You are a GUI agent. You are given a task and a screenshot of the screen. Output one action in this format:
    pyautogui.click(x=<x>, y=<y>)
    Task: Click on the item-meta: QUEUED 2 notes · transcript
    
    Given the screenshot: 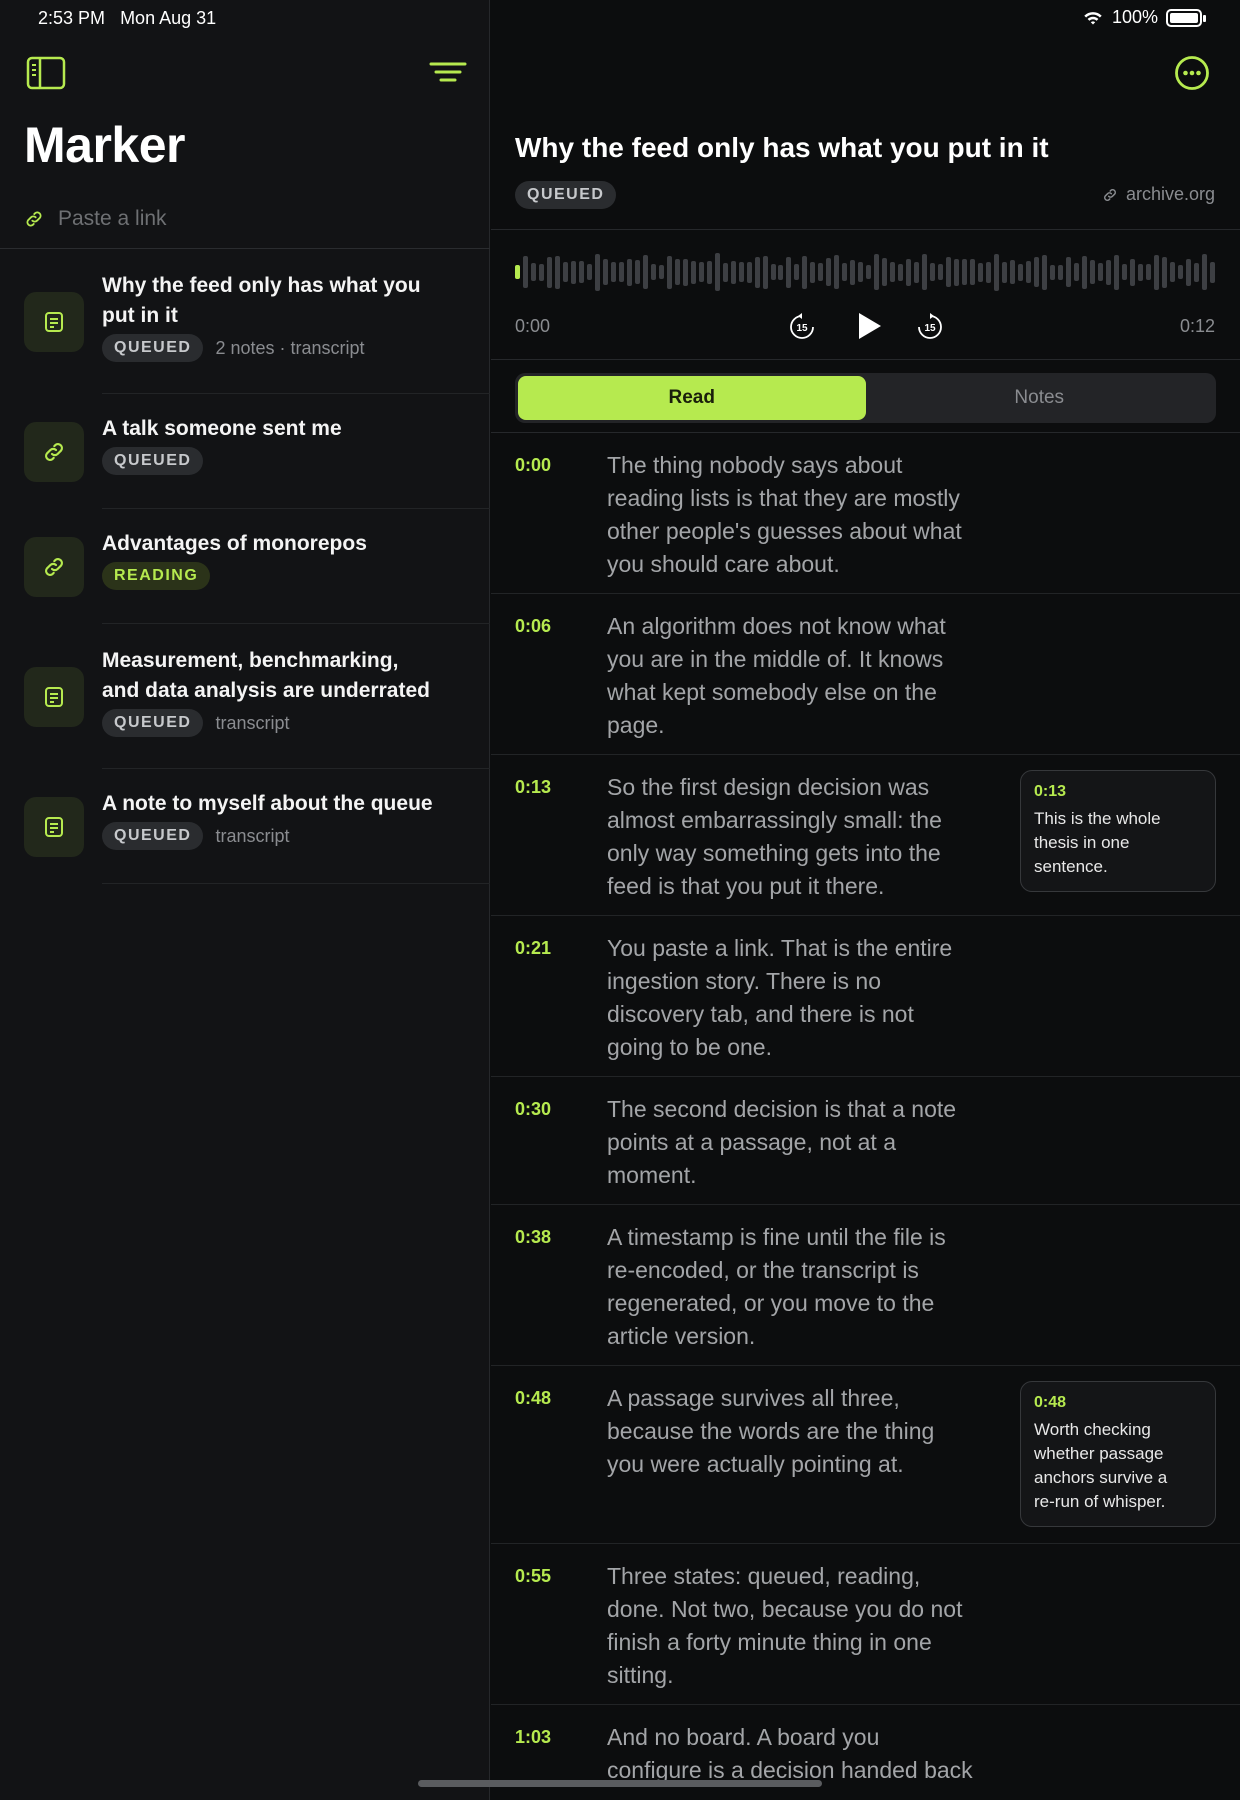 What is the action you would take?
    pyautogui.click(x=296, y=348)
    